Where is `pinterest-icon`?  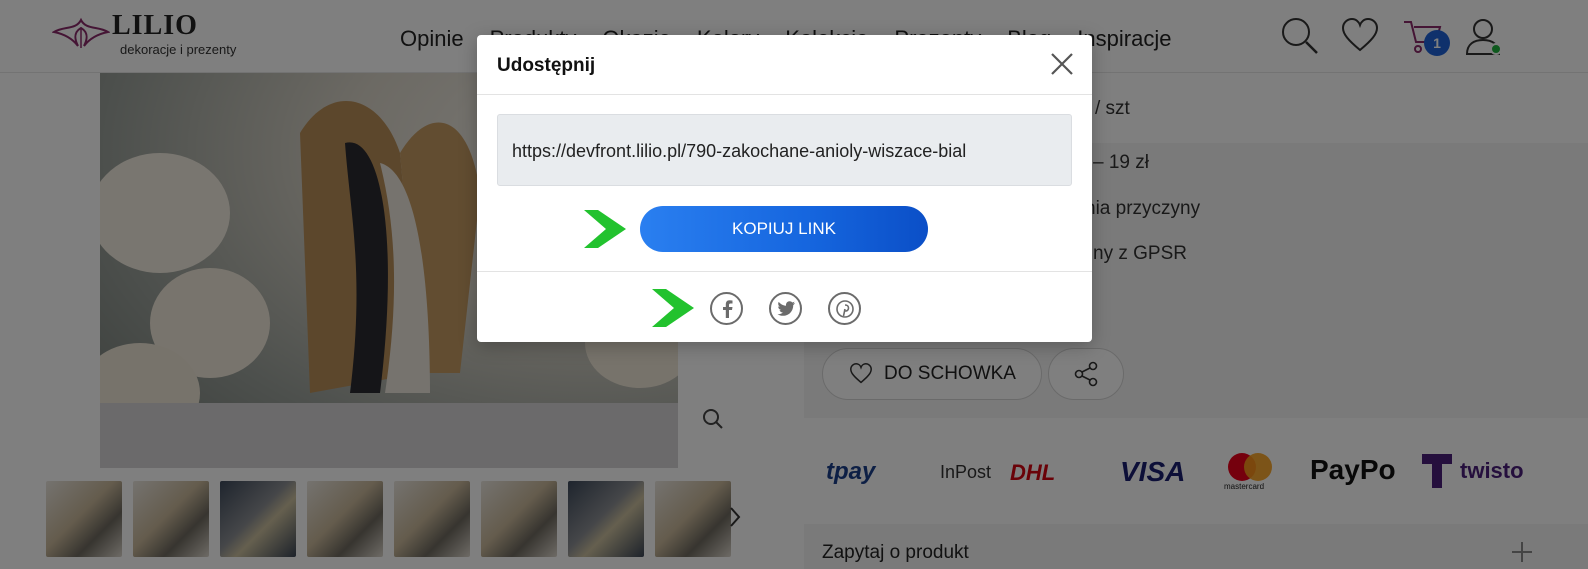 pinterest-icon is located at coordinates (844, 308).